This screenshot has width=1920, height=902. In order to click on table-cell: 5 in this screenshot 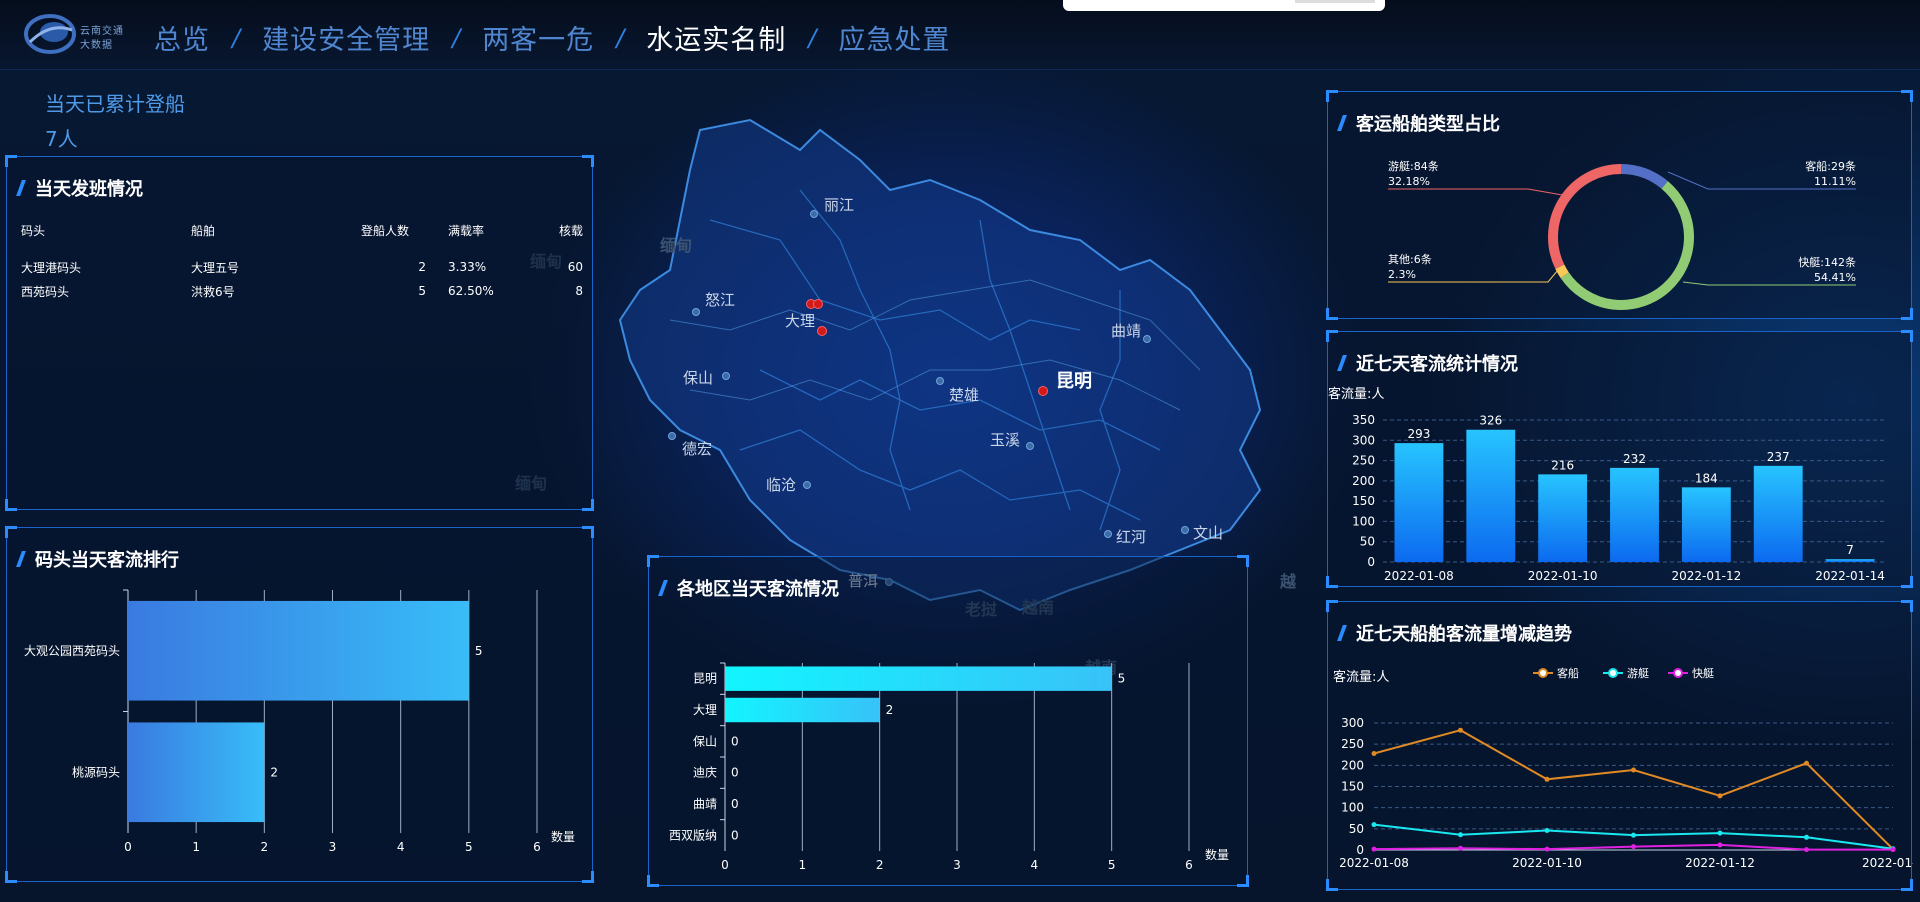, I will do `click(422, 291)`.